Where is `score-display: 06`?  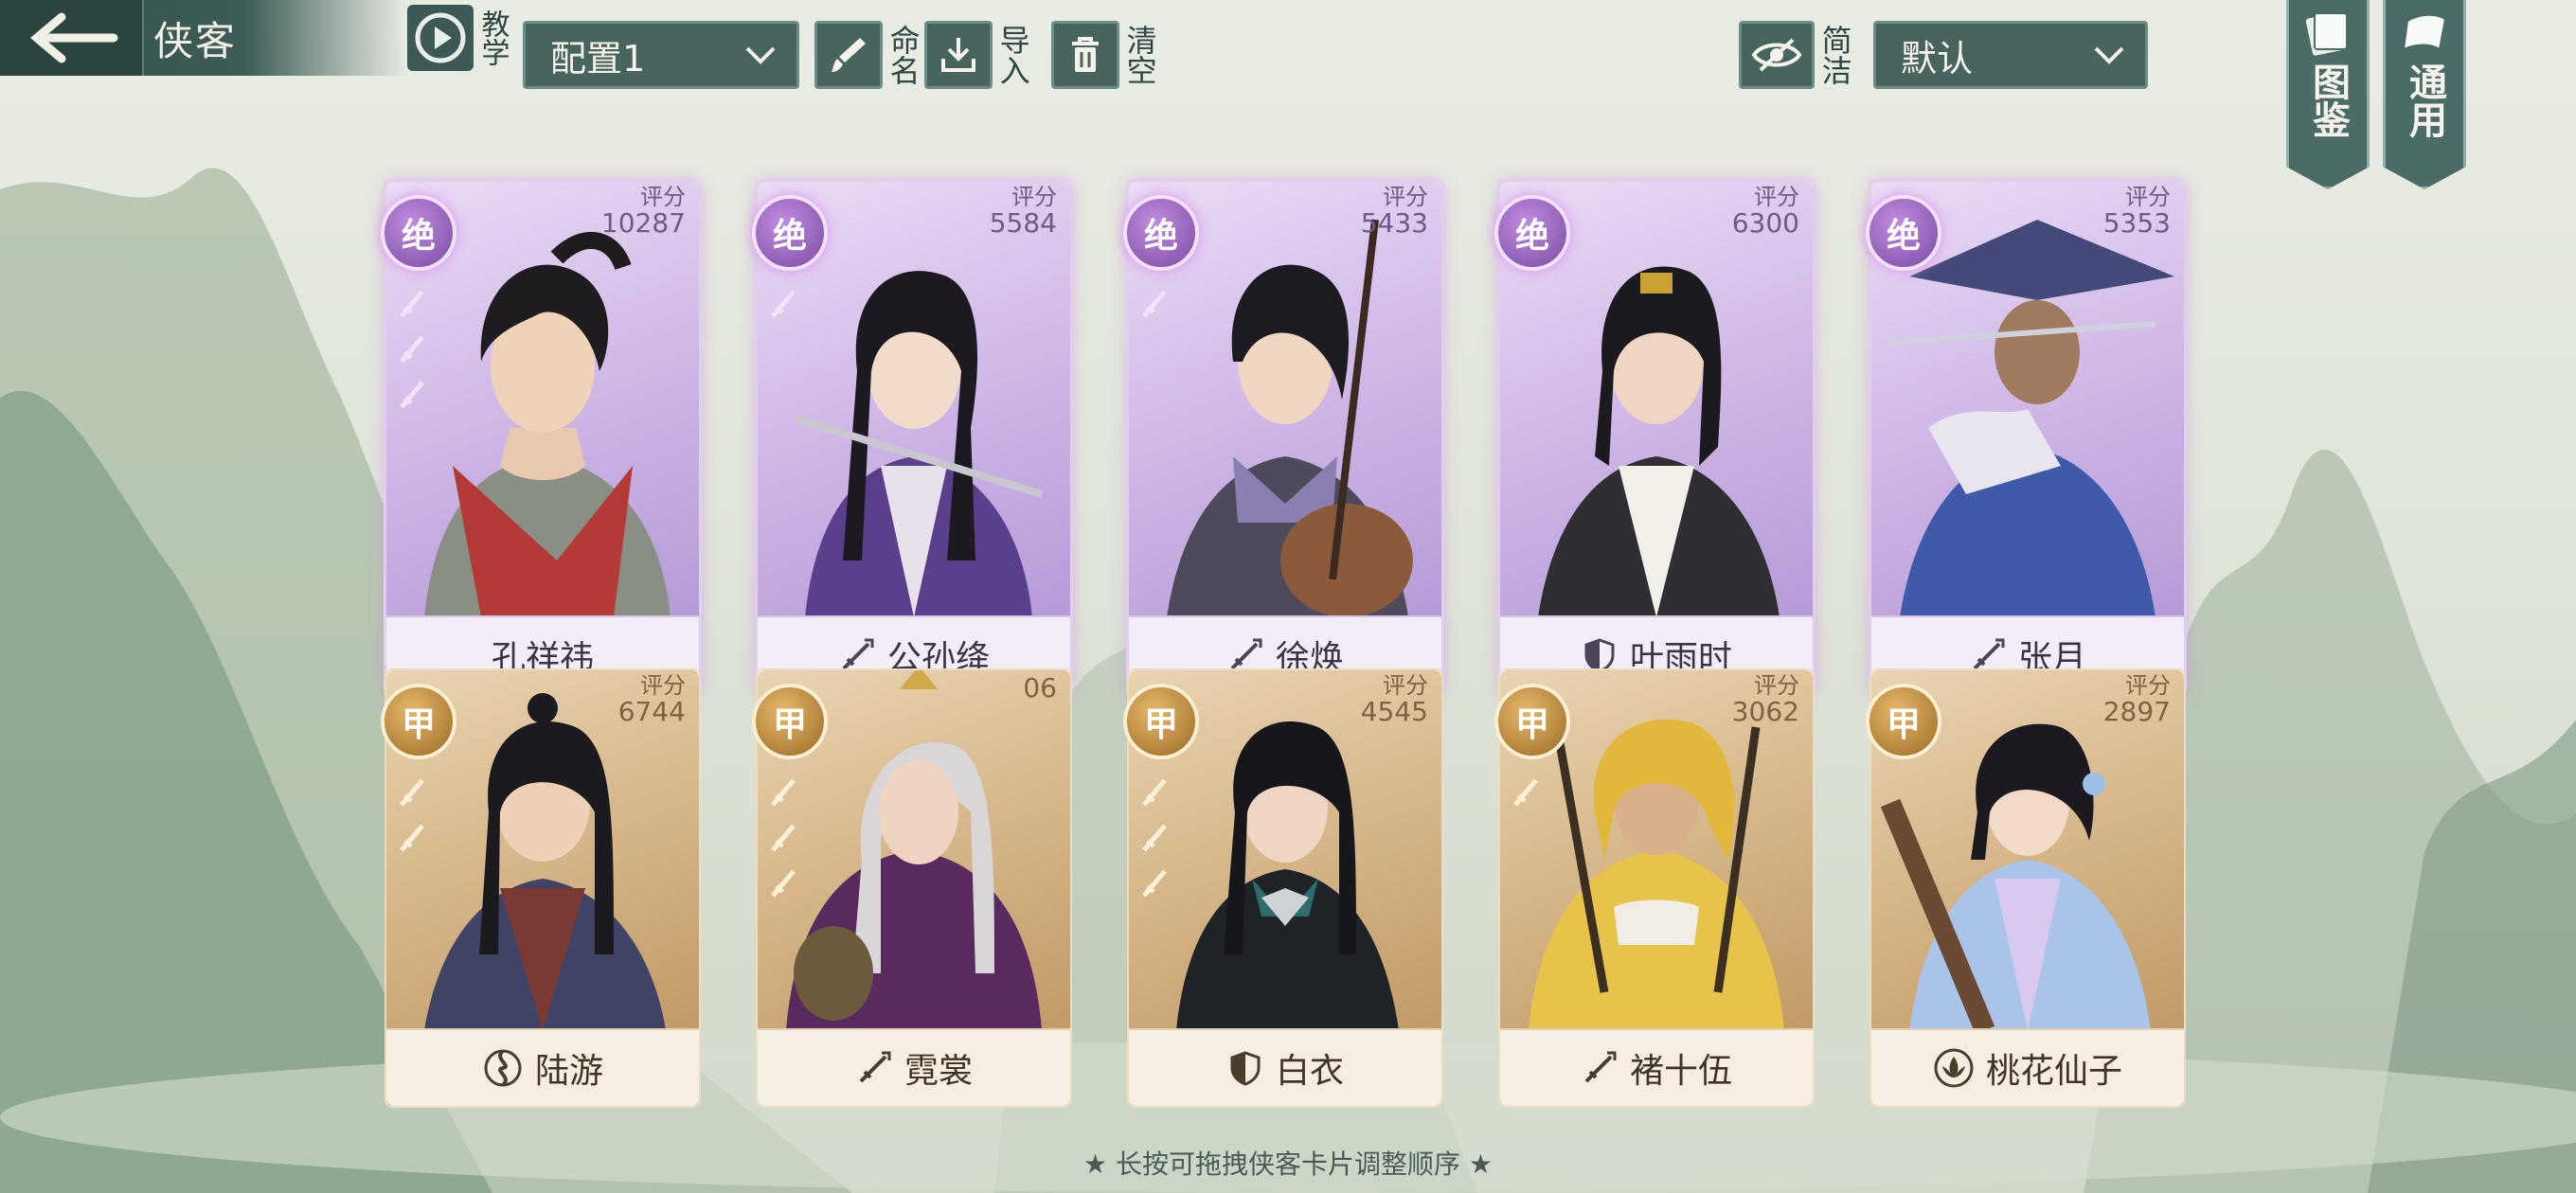 score-display: 06 is located at coordinates (1040, 687).